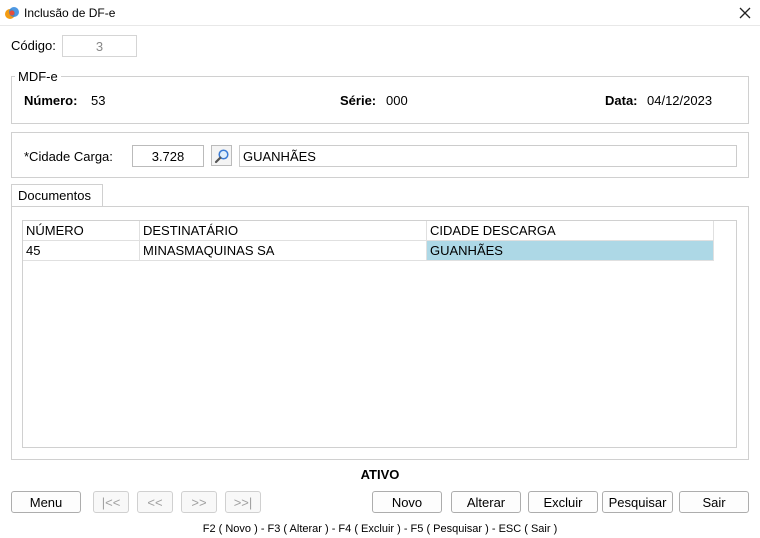 The image size is (760, 538). What do you see at coordinates (12, 13) in the screenshot?
I see `app-logo-icon` at bounding box center [12, 13].